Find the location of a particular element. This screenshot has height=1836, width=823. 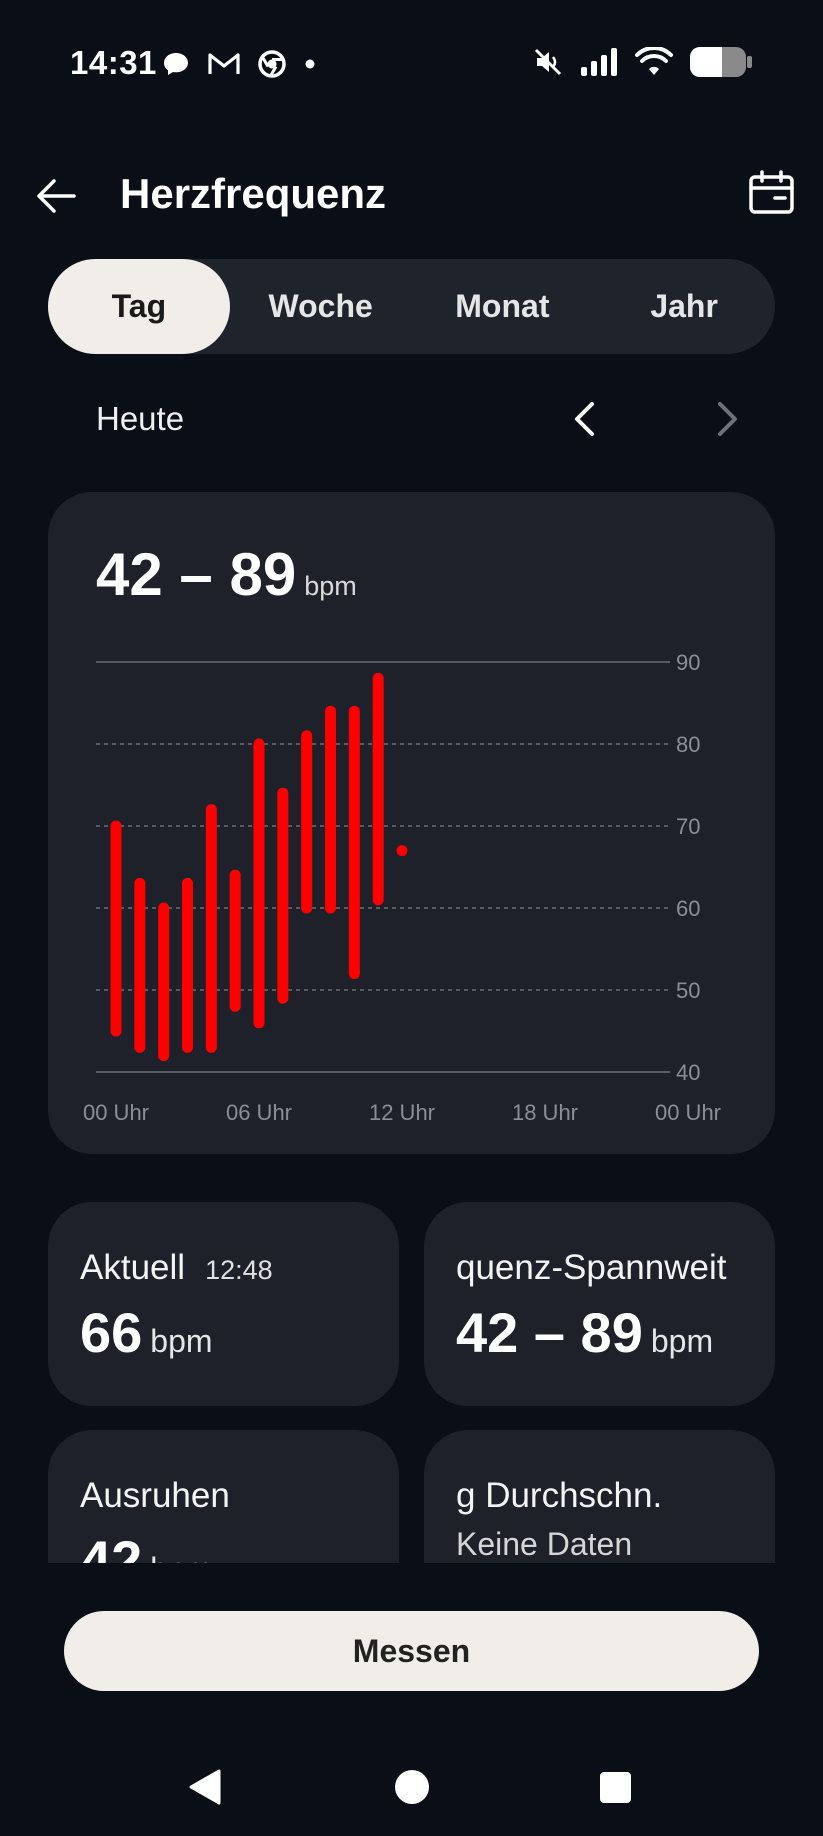

heart-rate-point is located at coordinates (402, 851).